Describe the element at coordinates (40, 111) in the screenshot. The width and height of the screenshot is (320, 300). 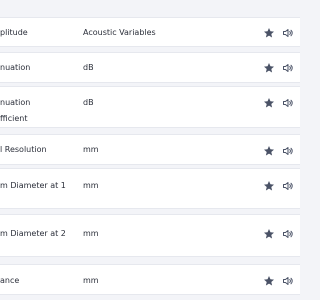
I see `term-name: nuation fficient` at that location.